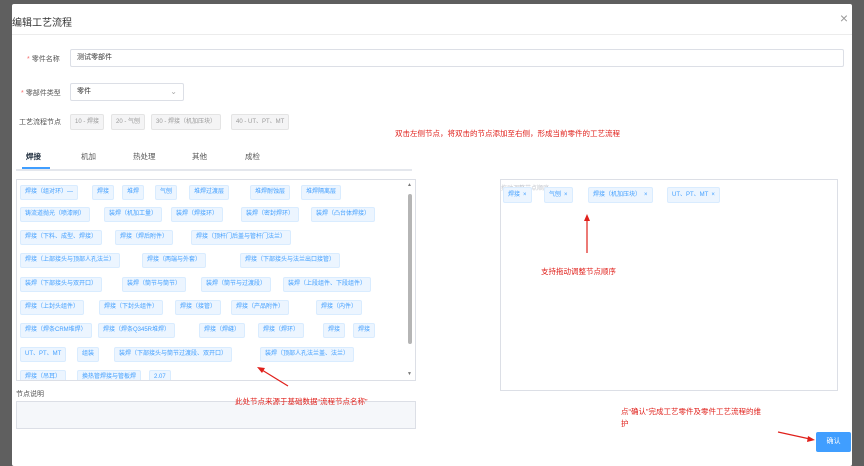 The height and width of the screenshot is (466, 864). I want to click on sequence-node-label: 焊接（机加压块）, so click(617, 195).